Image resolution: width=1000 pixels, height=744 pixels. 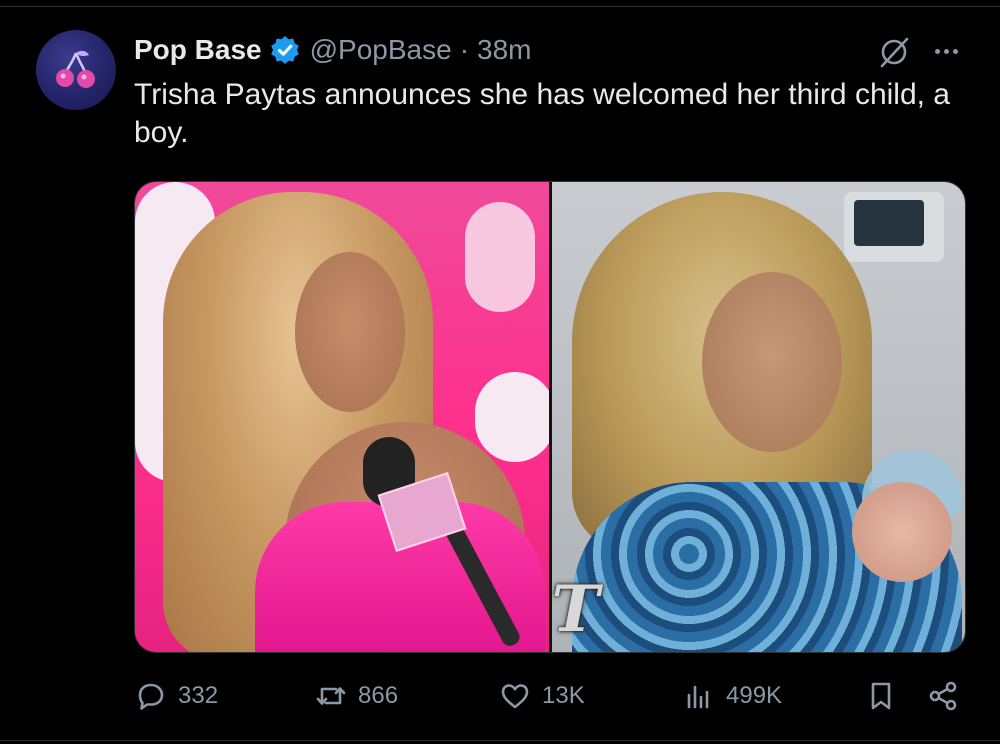 I want to click on grok-button, so click(x=894, y=52).